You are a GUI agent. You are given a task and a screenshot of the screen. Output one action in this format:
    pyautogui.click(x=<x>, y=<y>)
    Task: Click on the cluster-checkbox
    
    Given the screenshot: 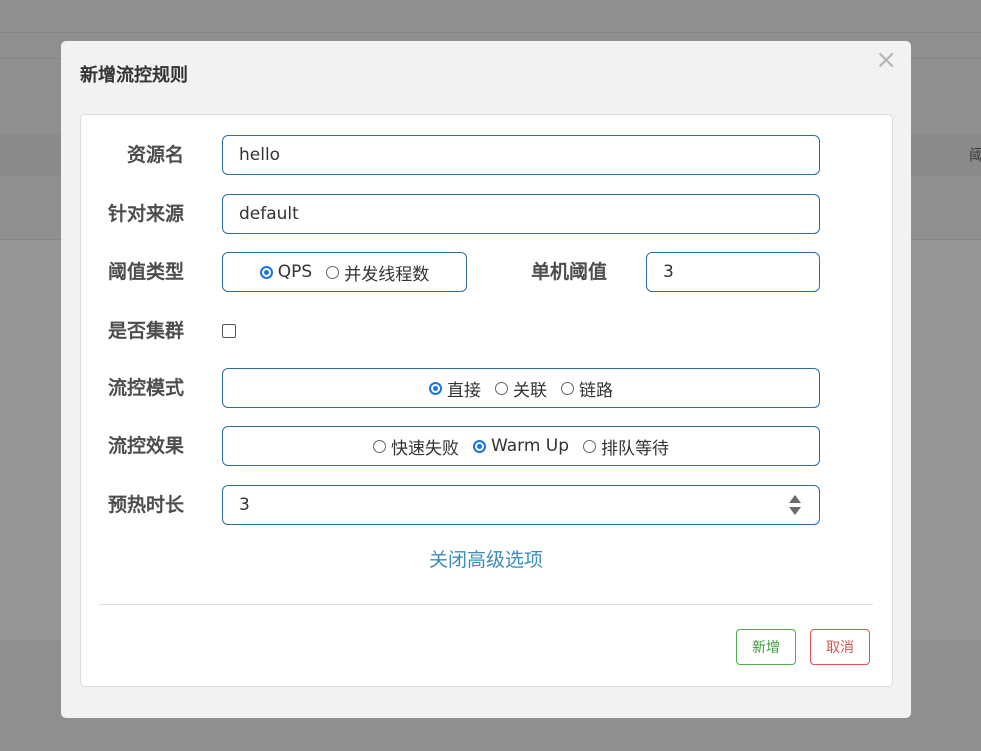 What is the action you would take?
    pyautogui.click(x=229, y=331)
    